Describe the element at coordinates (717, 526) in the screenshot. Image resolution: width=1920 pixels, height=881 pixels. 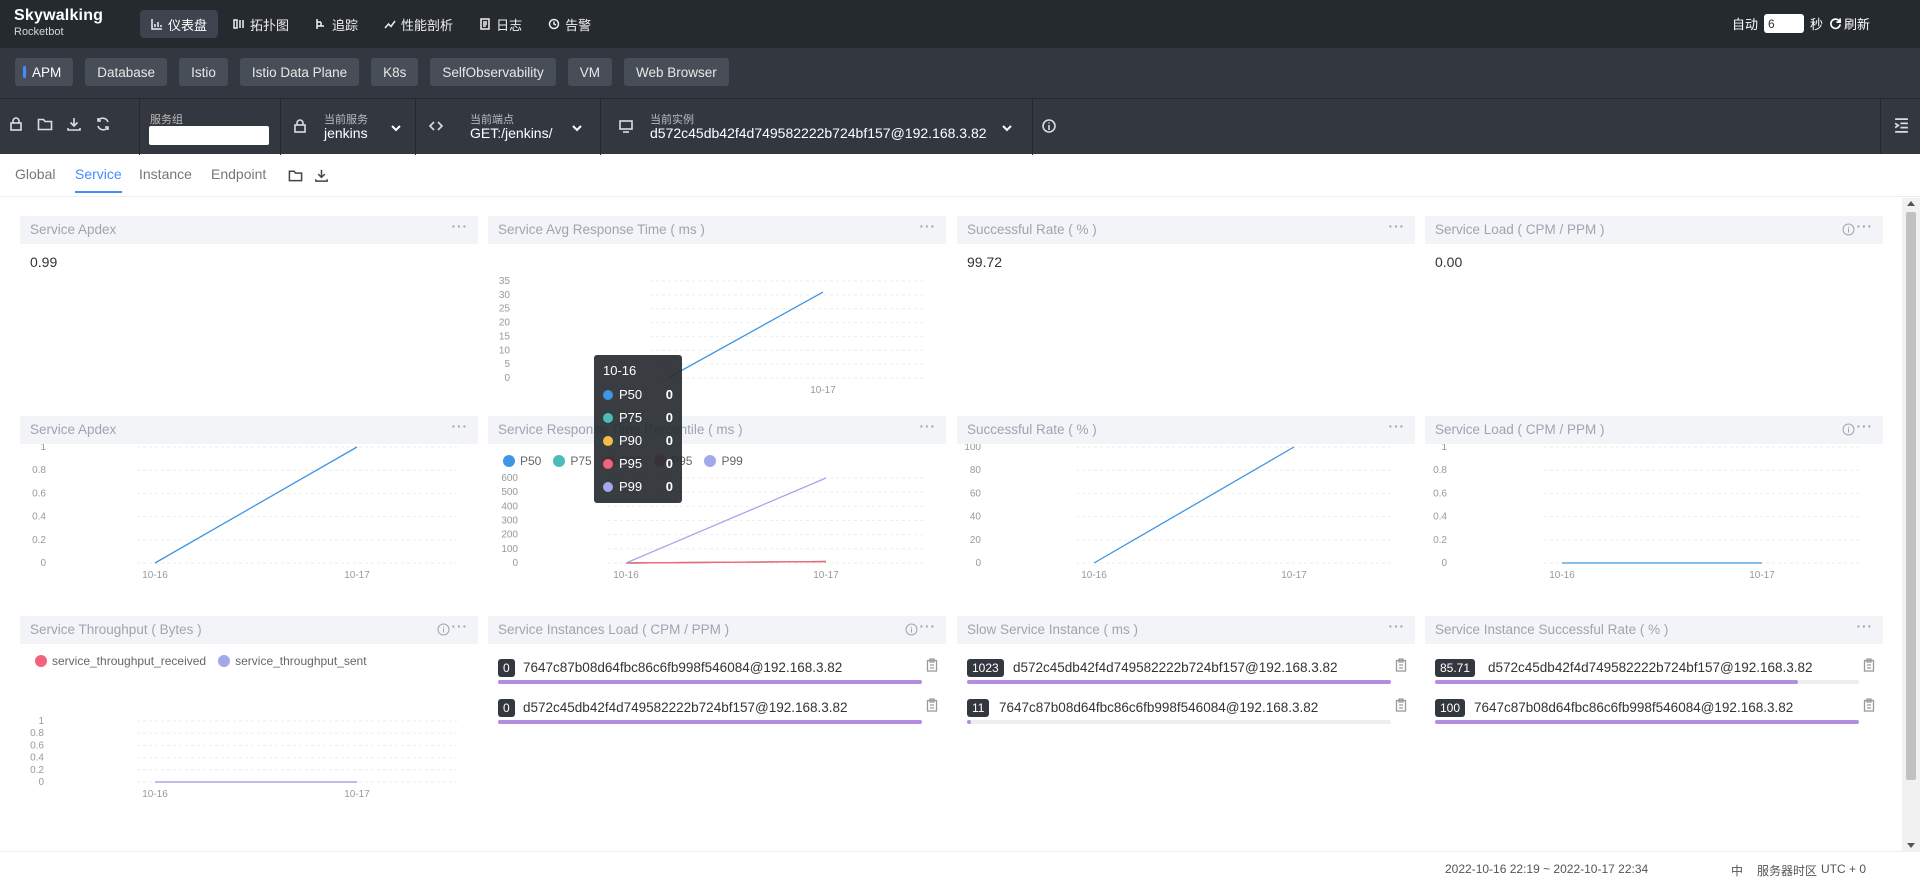
I see `percentile-chart: 0 100 200 300 400 500 600 10-16 10-17` at that location.